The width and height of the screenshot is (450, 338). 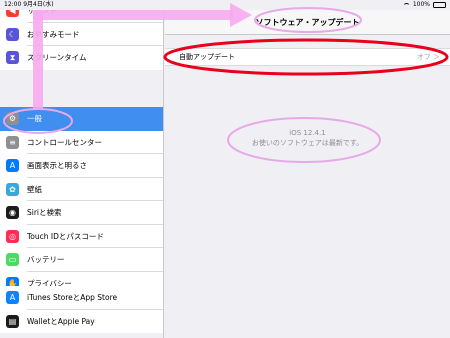 I want to click on page-title: ソフトウェア・アップデート, so click(x=307, y=22).